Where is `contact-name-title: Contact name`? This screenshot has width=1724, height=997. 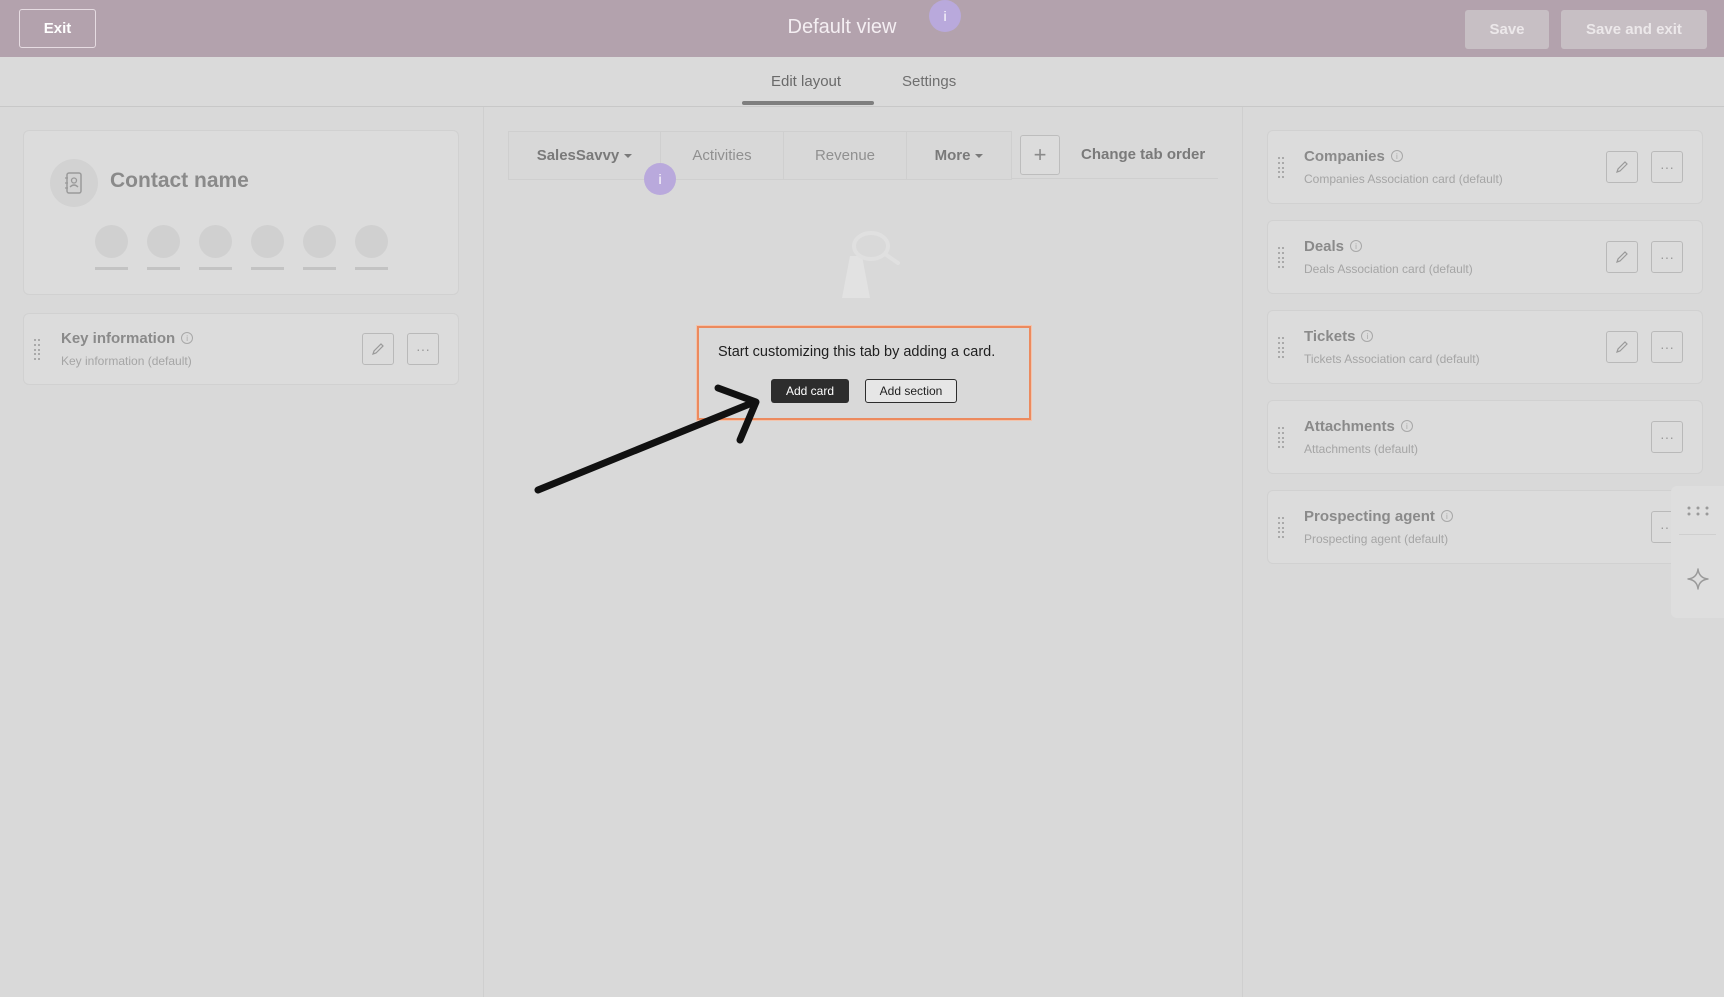 contact-name-title: Contact name is located at coordinates (179, 180).